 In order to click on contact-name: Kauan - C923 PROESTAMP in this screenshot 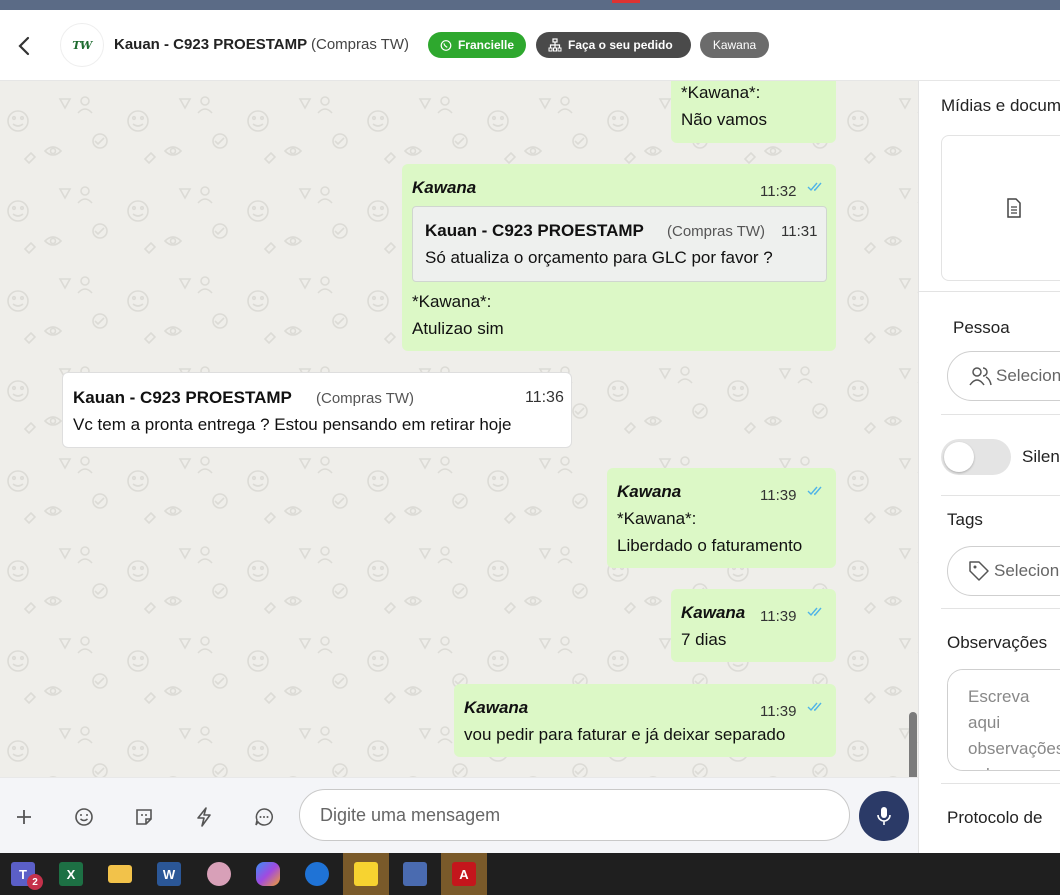, I will do `click(210, 44)`.